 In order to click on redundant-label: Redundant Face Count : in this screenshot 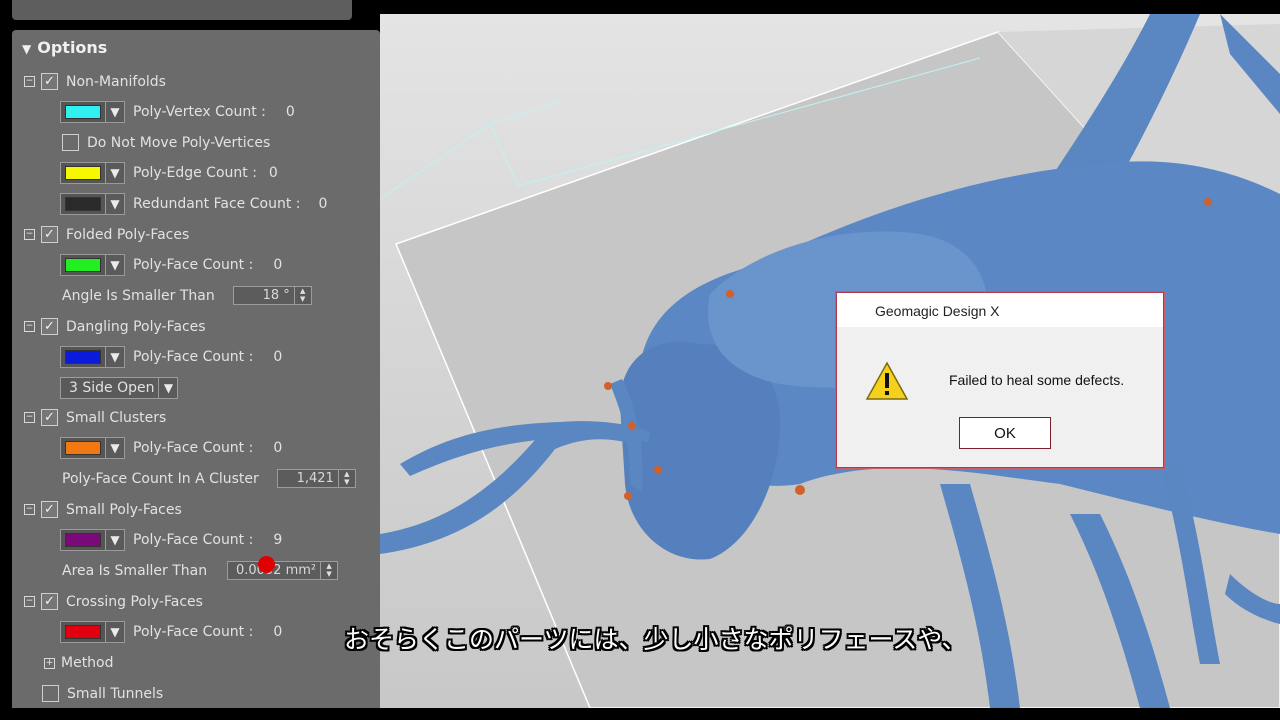, I will do `click(217, 204)`.